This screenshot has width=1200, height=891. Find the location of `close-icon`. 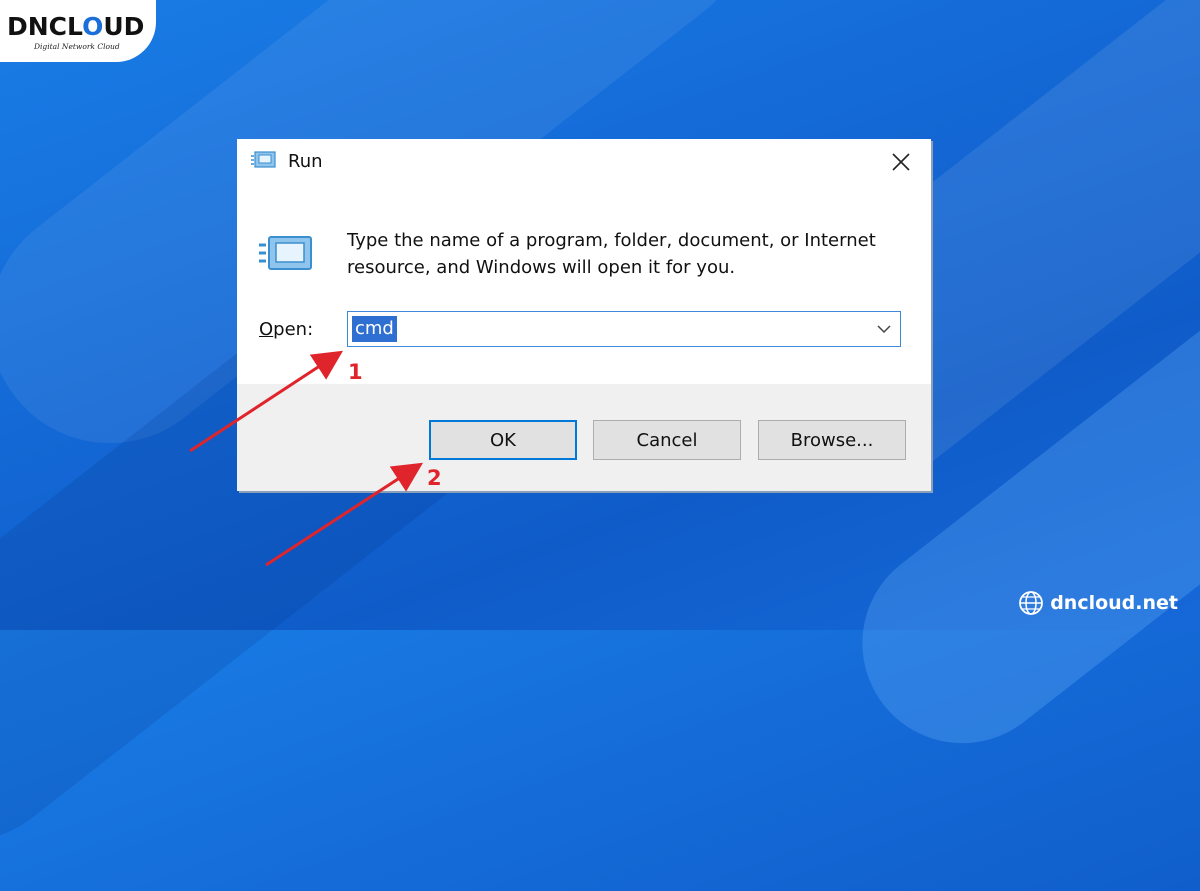

close-icon is located at coordinates (901, 162).